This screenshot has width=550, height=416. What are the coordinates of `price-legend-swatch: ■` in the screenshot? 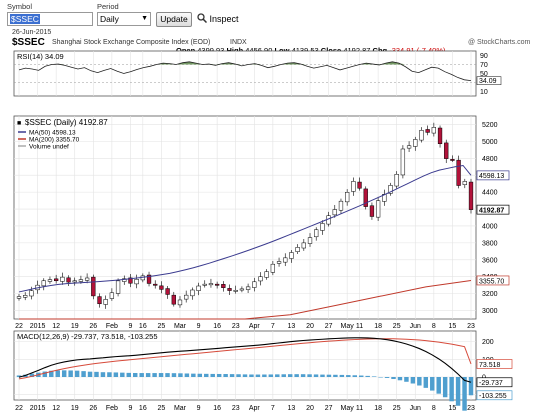 It's located at (19, 123).